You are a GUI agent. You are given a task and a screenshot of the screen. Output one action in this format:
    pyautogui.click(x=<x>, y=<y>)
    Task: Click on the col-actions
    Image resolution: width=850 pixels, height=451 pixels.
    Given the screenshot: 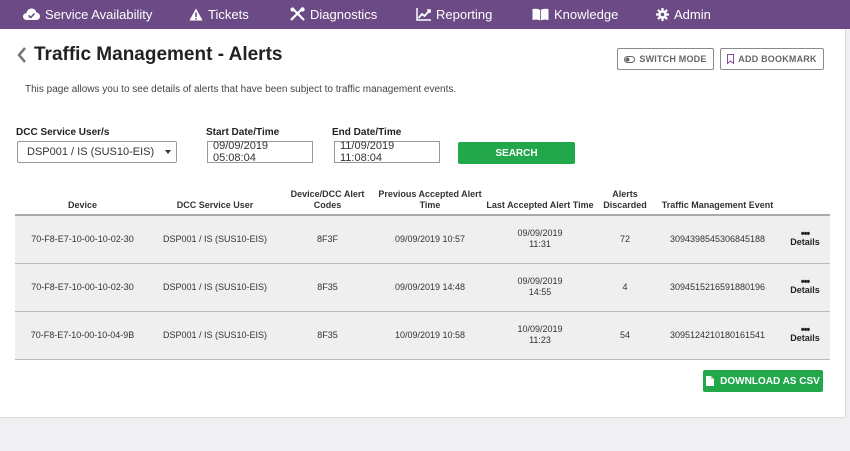 What is the action you would take?
    pyautogui.click(x=805, y=201)
    